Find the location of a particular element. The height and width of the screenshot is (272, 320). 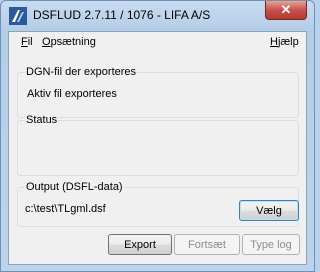

menu-settings: Opsætning is located at coordinates (69, 42).